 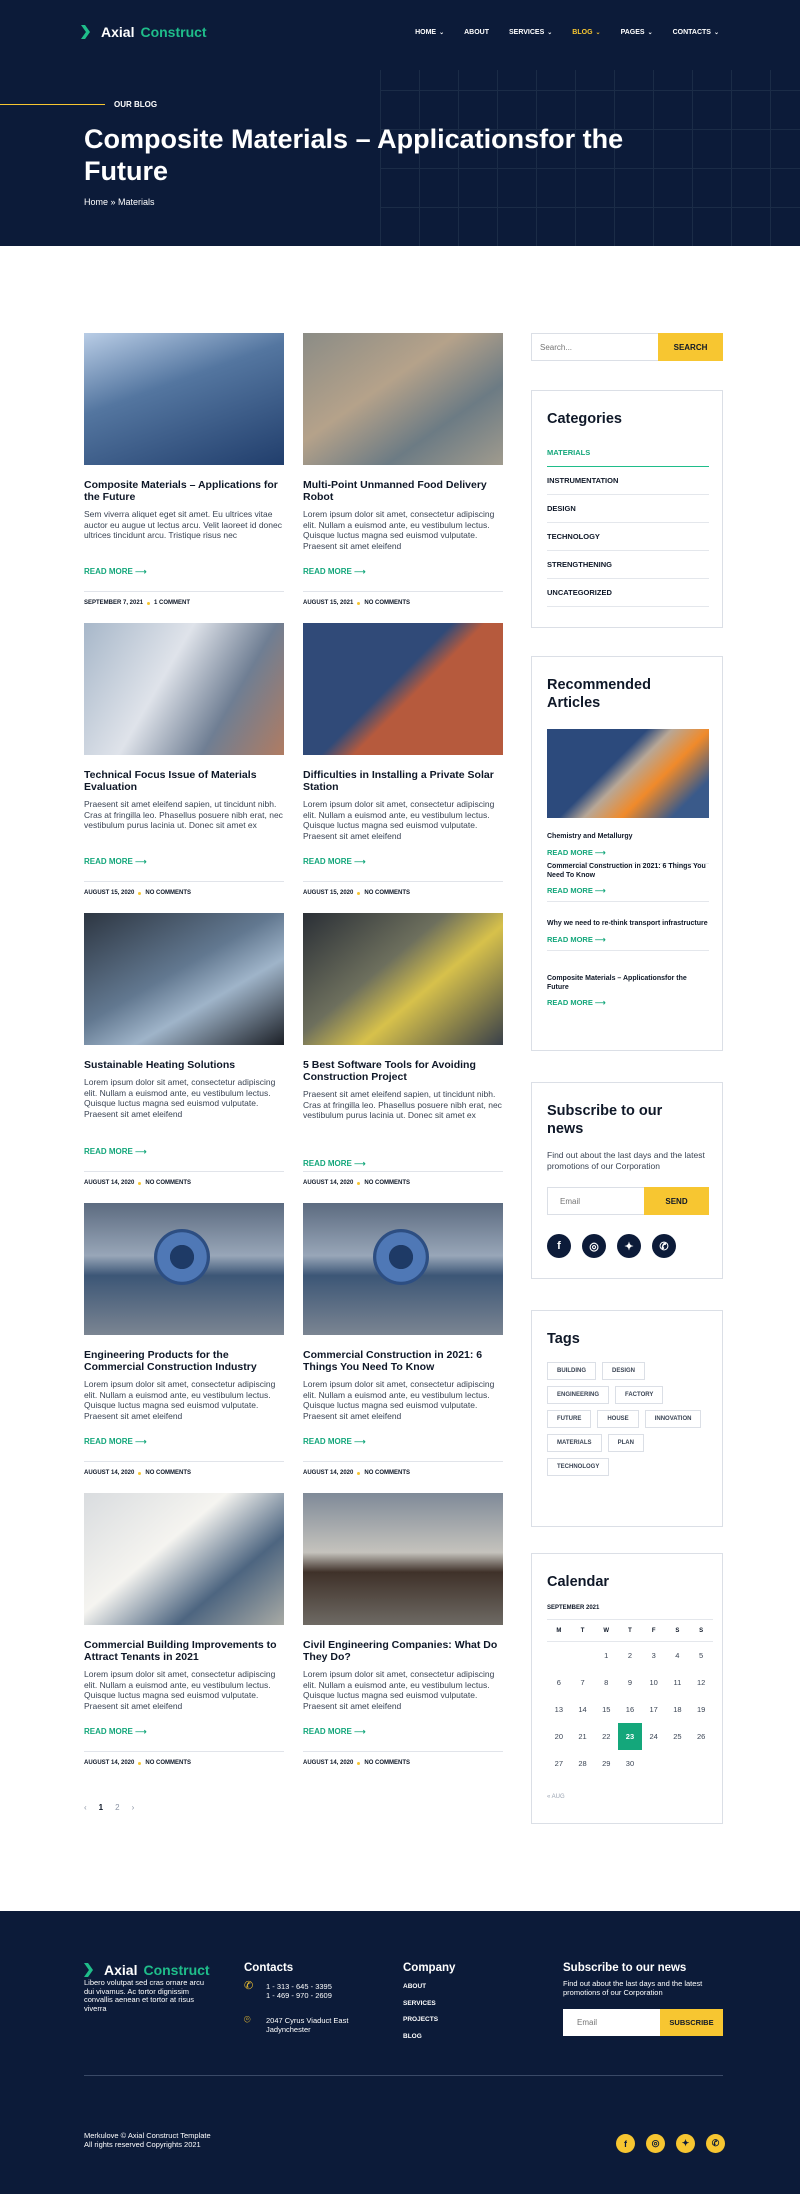 What do you see at coordinates (559, 1709) in the screenshot?
I see `calendar-day: 13` at bounding box center [559, 1709].